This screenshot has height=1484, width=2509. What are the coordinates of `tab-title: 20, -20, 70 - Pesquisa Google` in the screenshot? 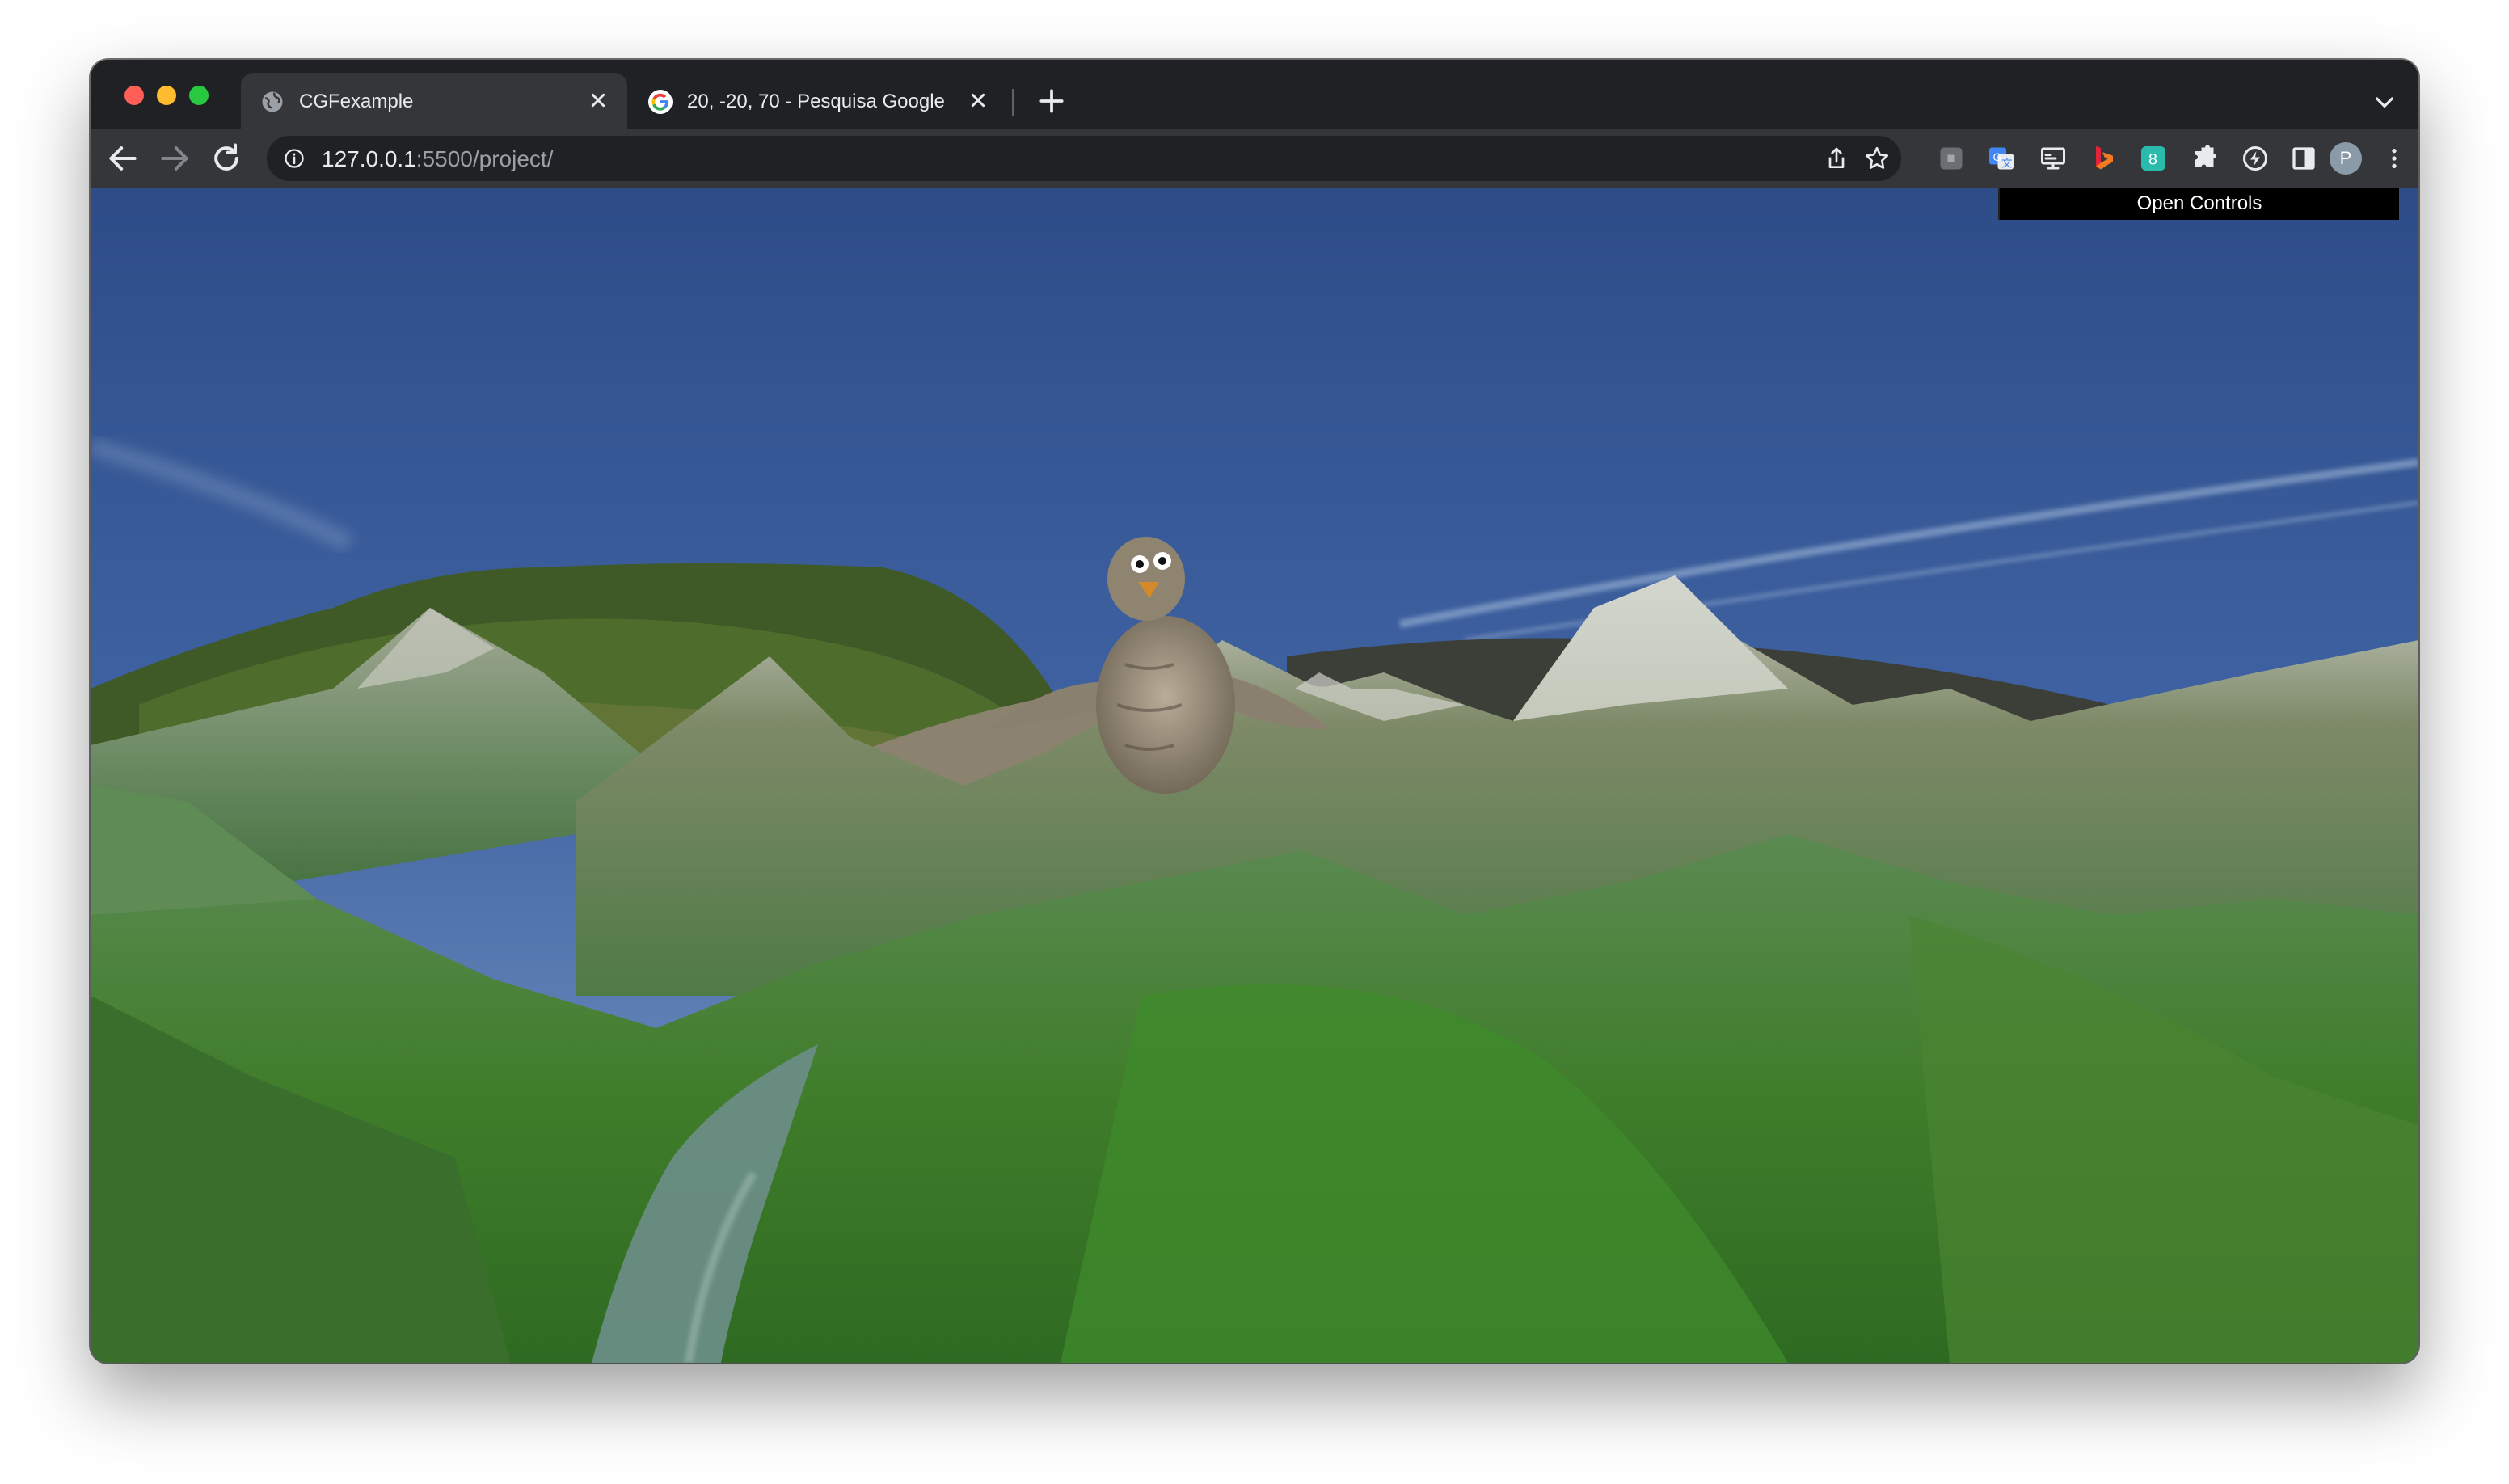 It's located at (816, 101).